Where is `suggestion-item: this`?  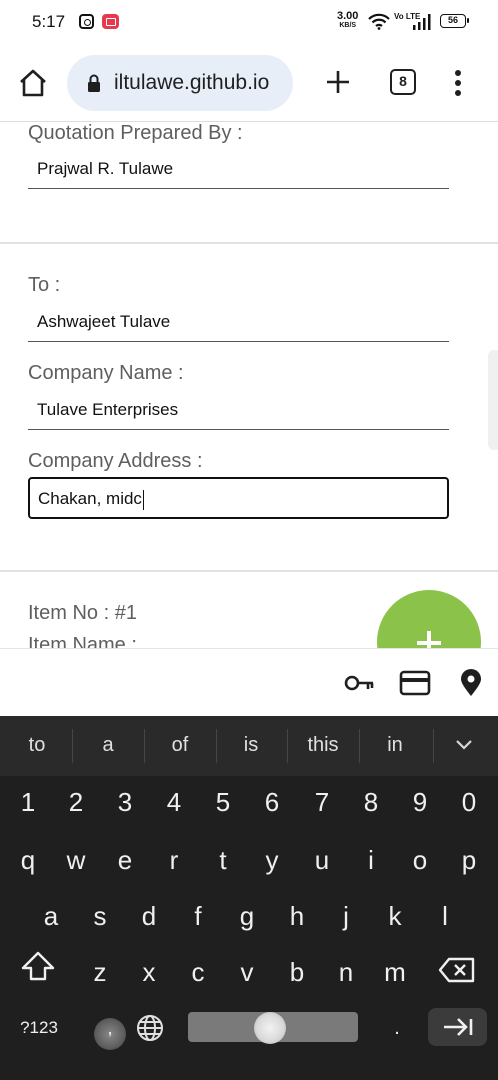
suggestion-item: this is located at coordinates (323, 745).